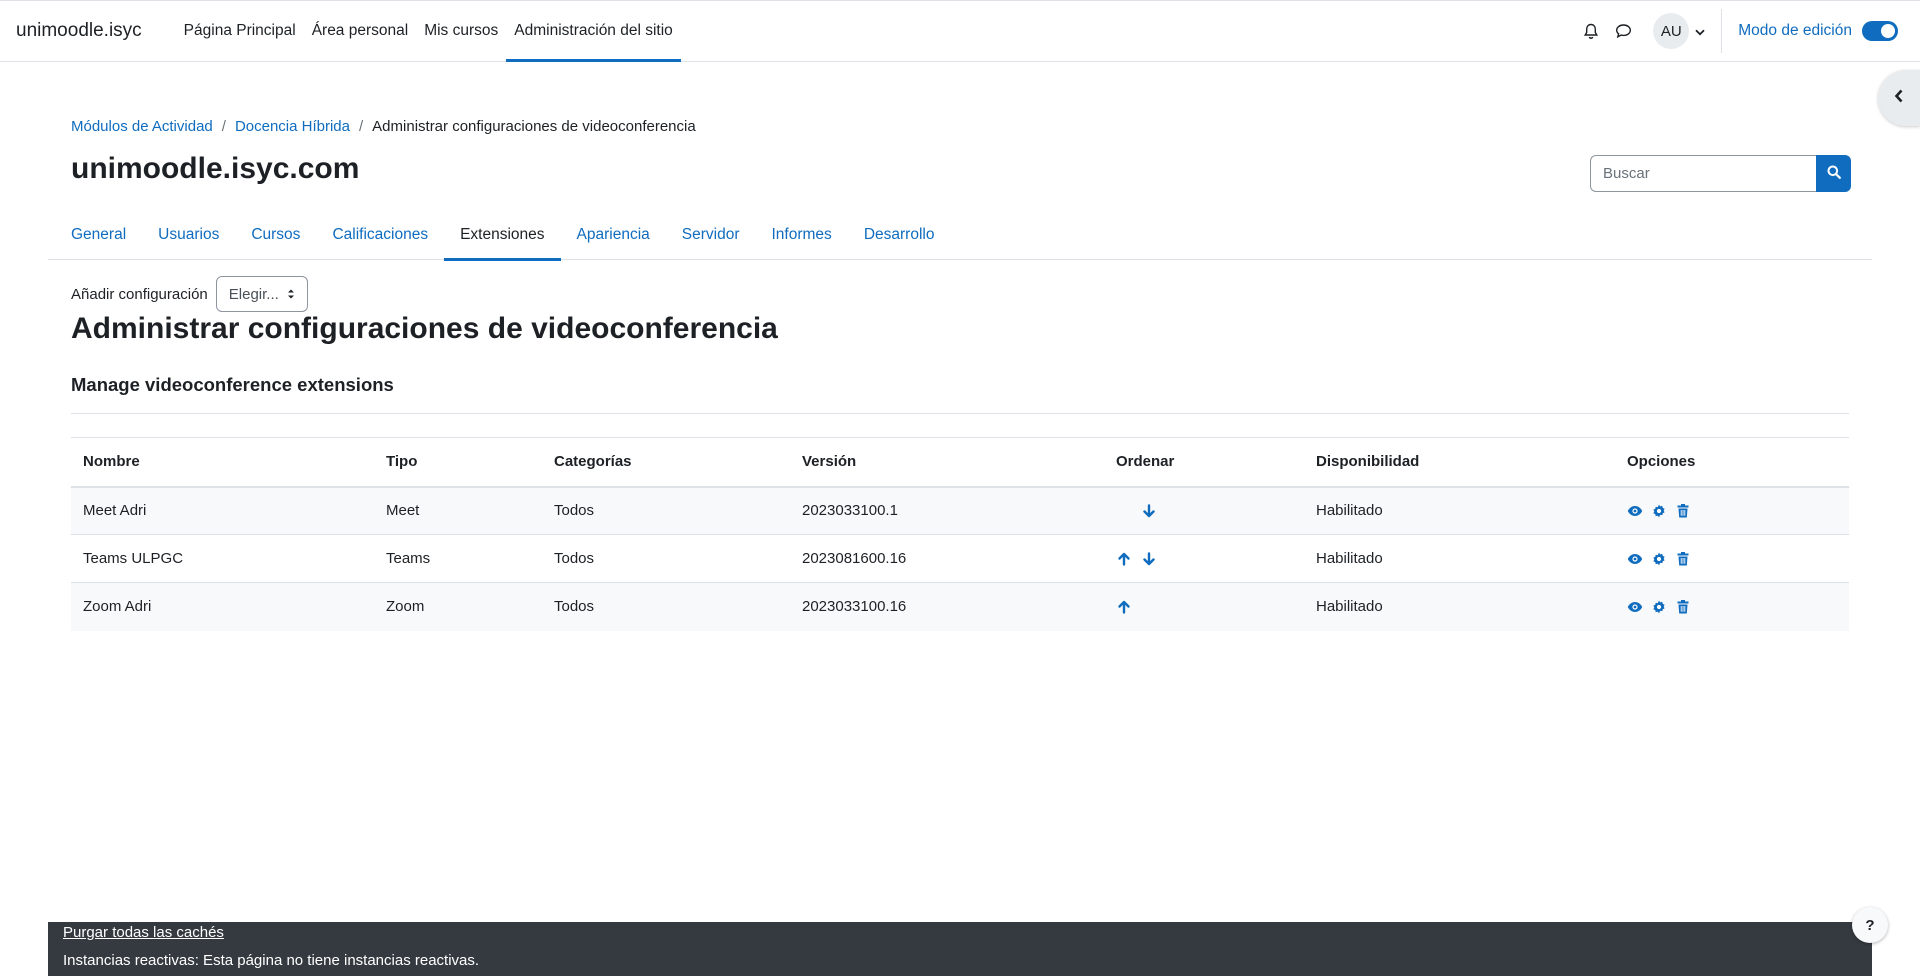 This screenshot has height=976, width=1920. I want to click on column-header-categories: Categorías, so click(666, 462).